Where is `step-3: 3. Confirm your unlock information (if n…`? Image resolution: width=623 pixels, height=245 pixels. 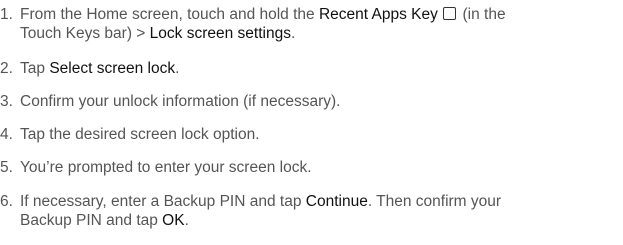
step-3: 3. Confirm your unlock information (if n… is located at coordinates (300, 101).